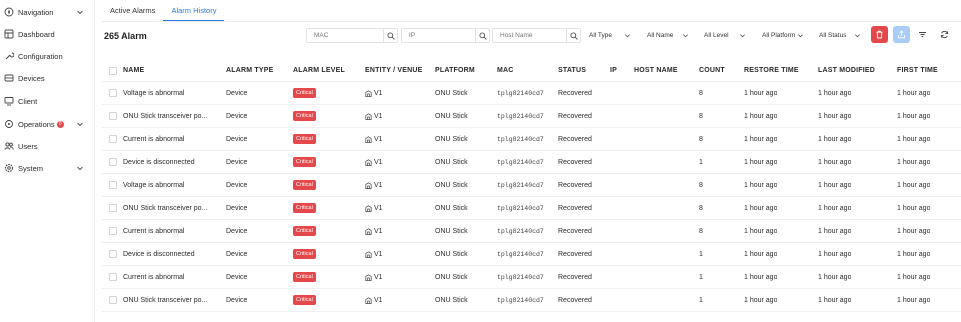 The width and height of the screenshot is (961, 322). Describe the element at coordinates (572, 71) in the screenshot. I see `column-header-status: STATUS` at that location.